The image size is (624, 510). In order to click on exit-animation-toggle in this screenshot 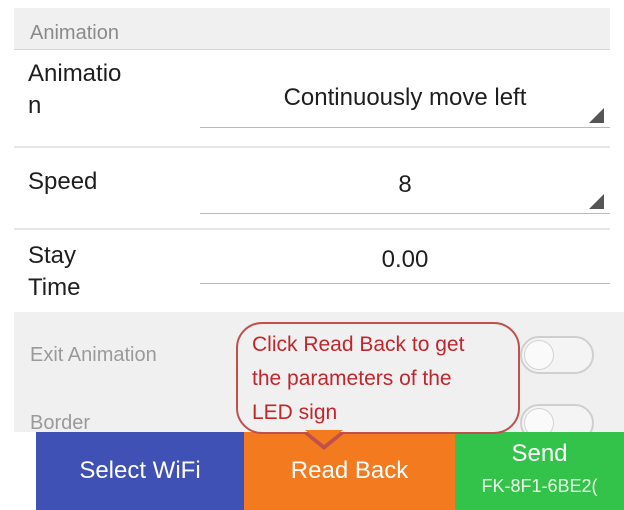, I will do `click(557, 355)`.